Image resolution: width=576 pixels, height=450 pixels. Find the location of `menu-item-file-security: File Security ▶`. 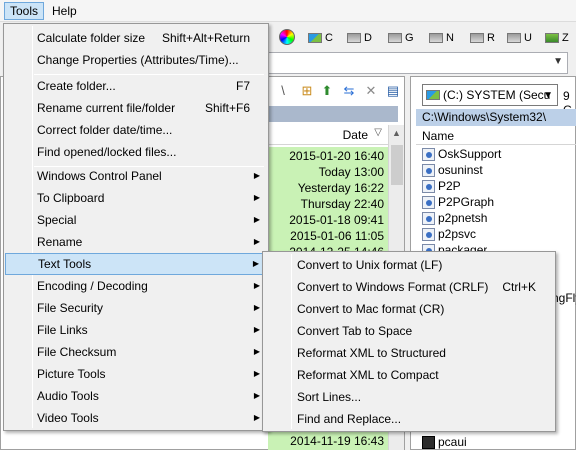

menu-item-file-security: File Security ▶ is located at coordinates (136, 308).